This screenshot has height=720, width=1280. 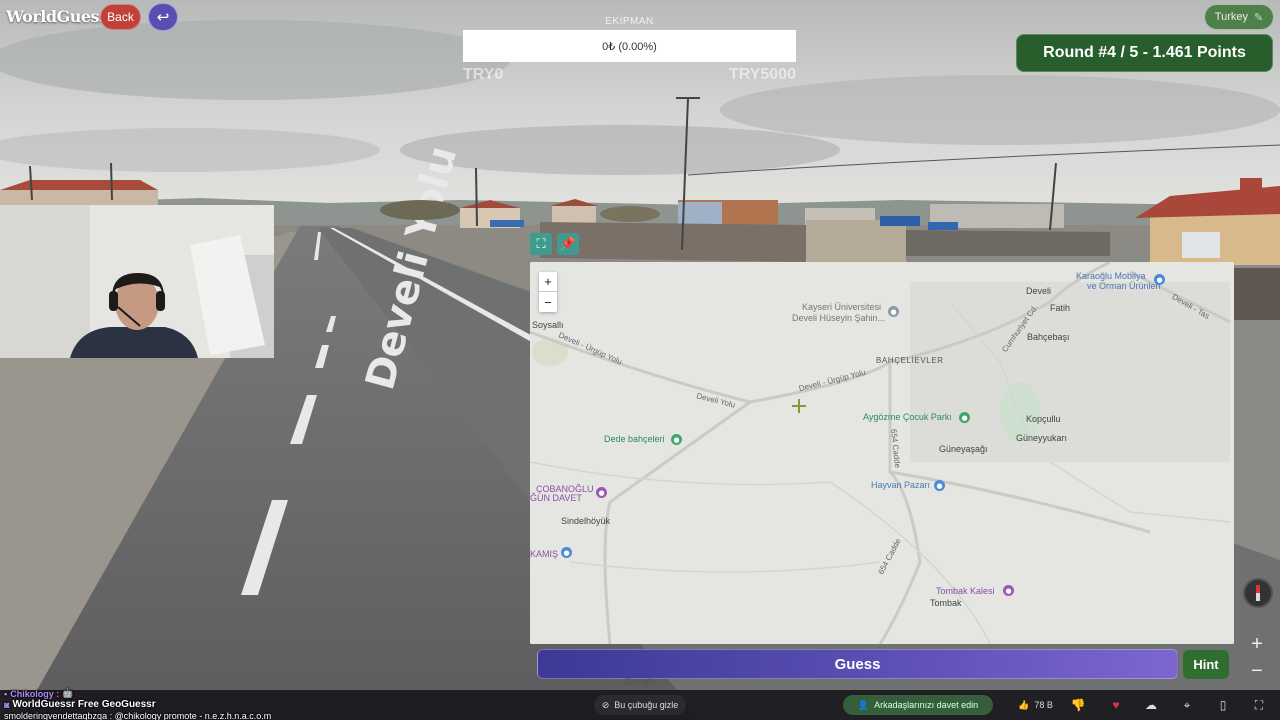 I want to click on guess-button: Guess, so click(x=857, y=664).